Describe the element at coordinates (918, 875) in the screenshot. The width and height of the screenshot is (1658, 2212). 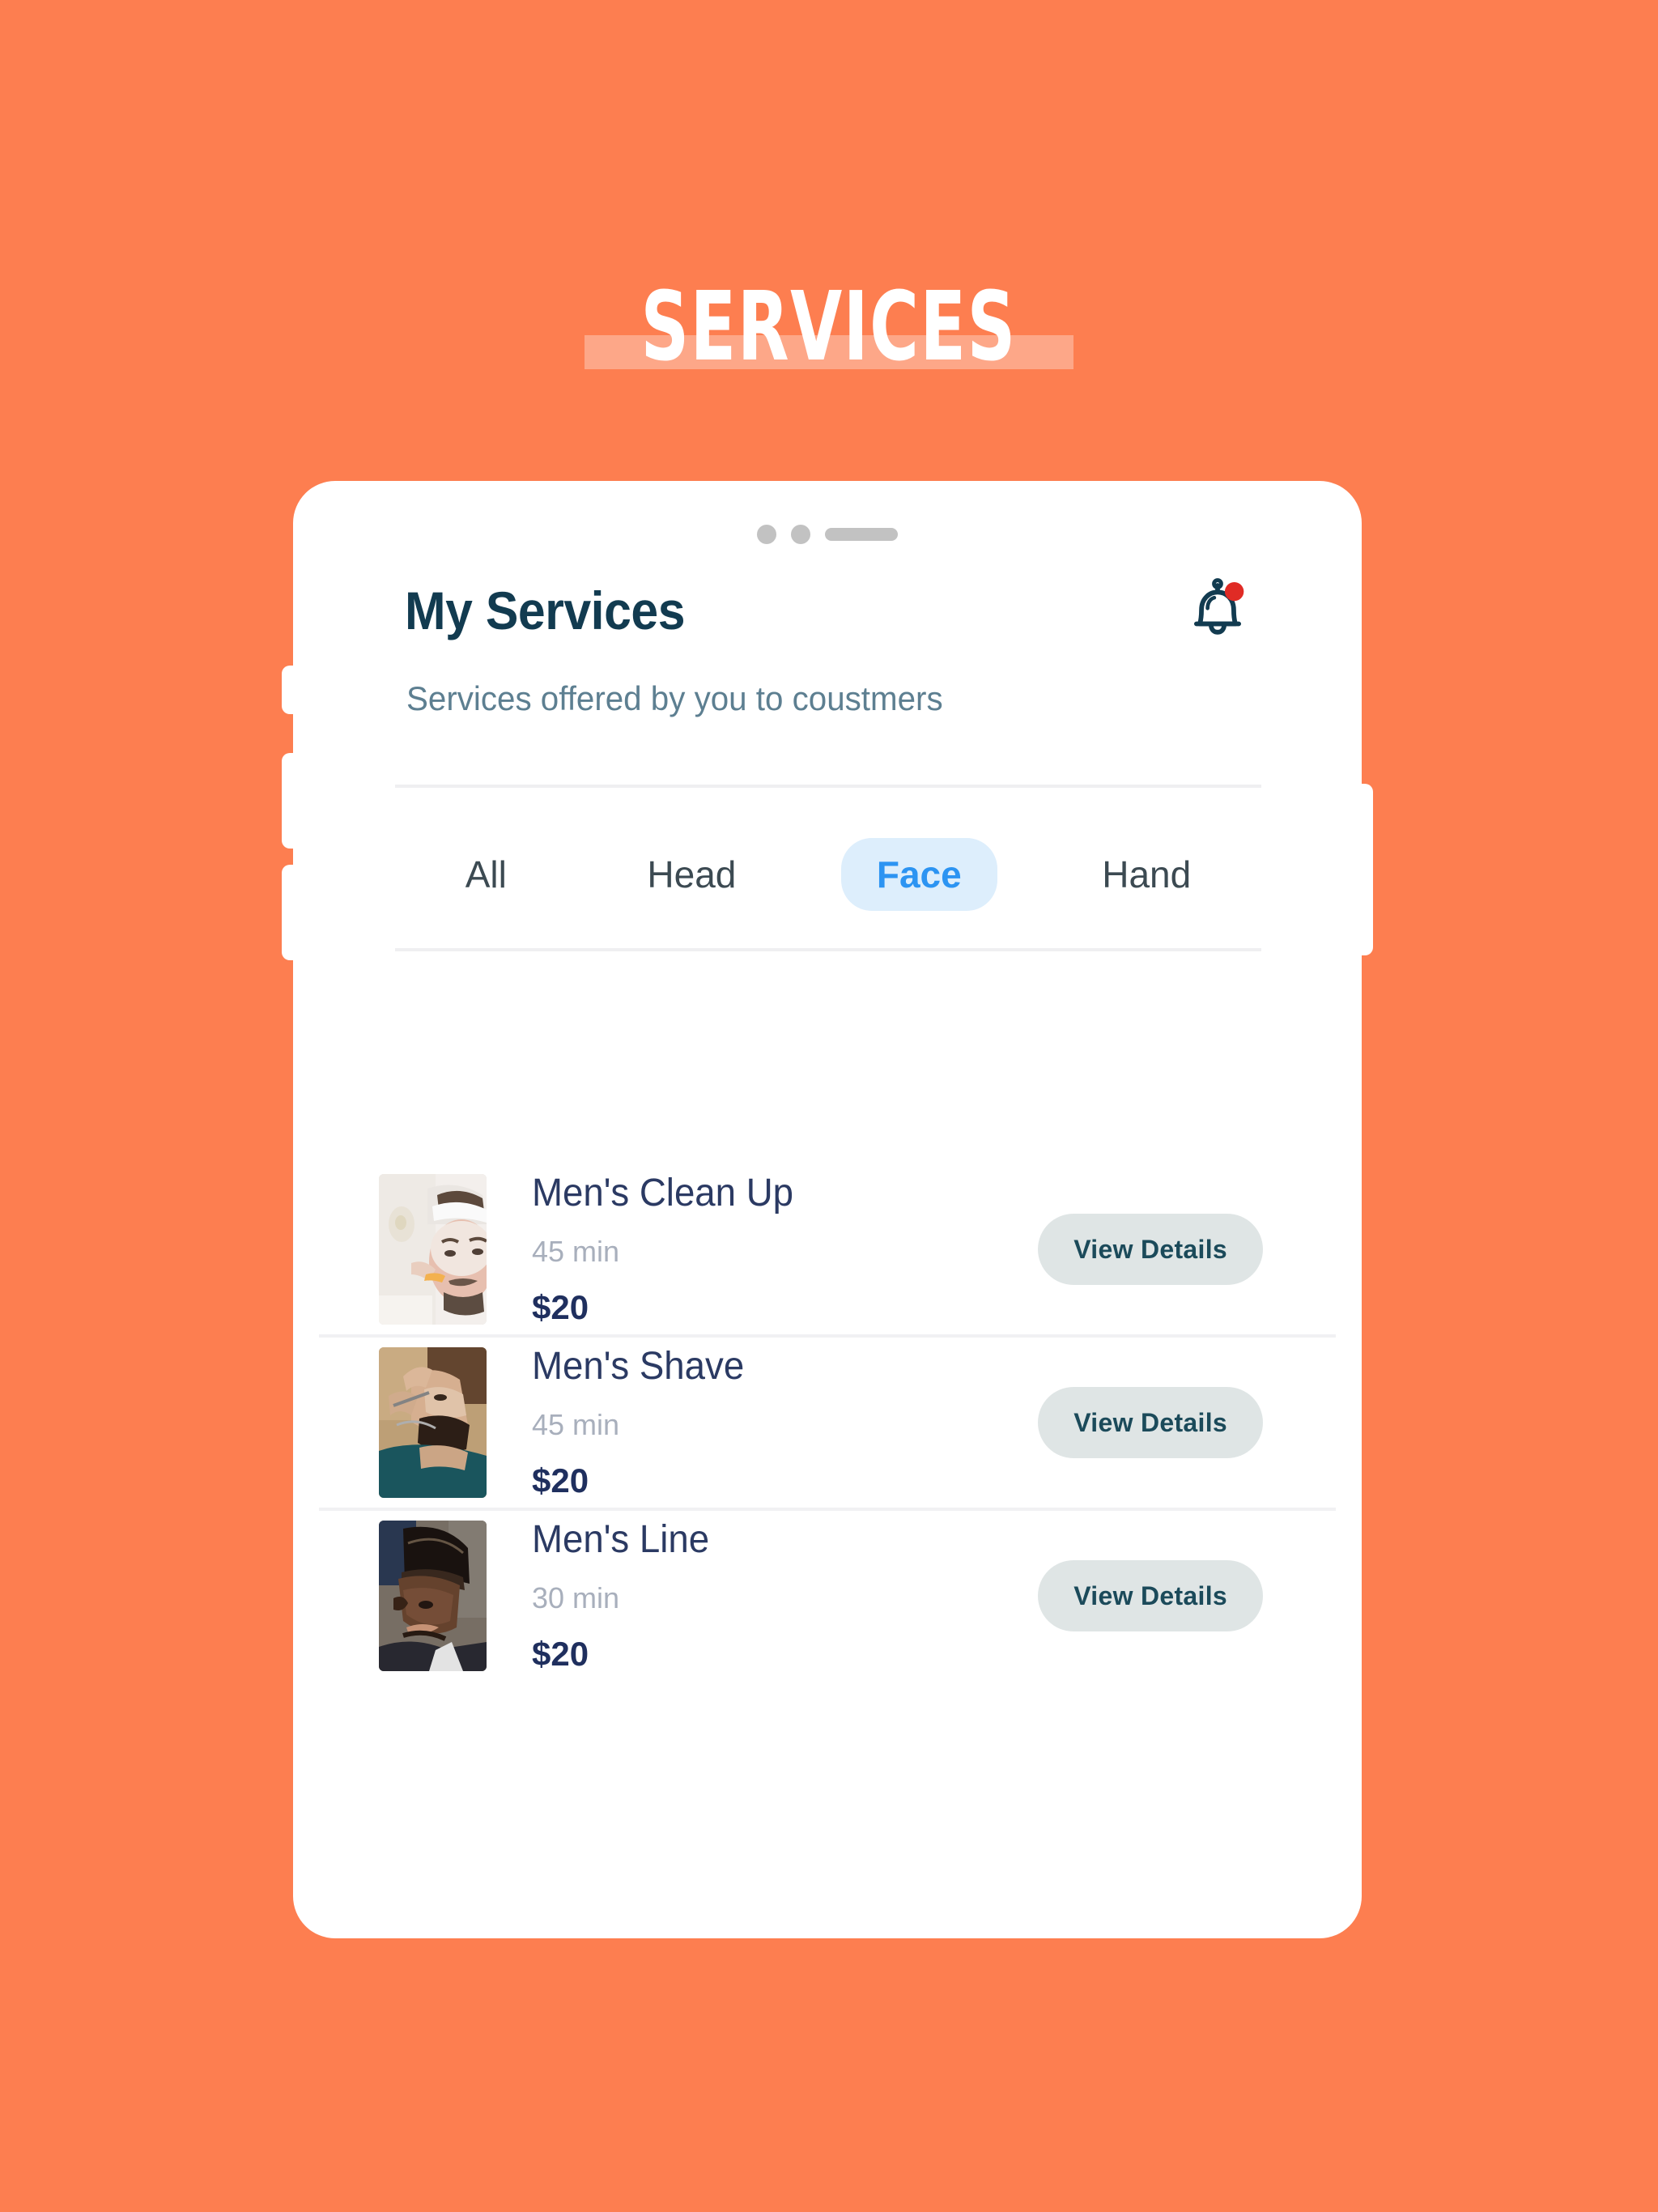
I see `tab-face: Face` at that location.